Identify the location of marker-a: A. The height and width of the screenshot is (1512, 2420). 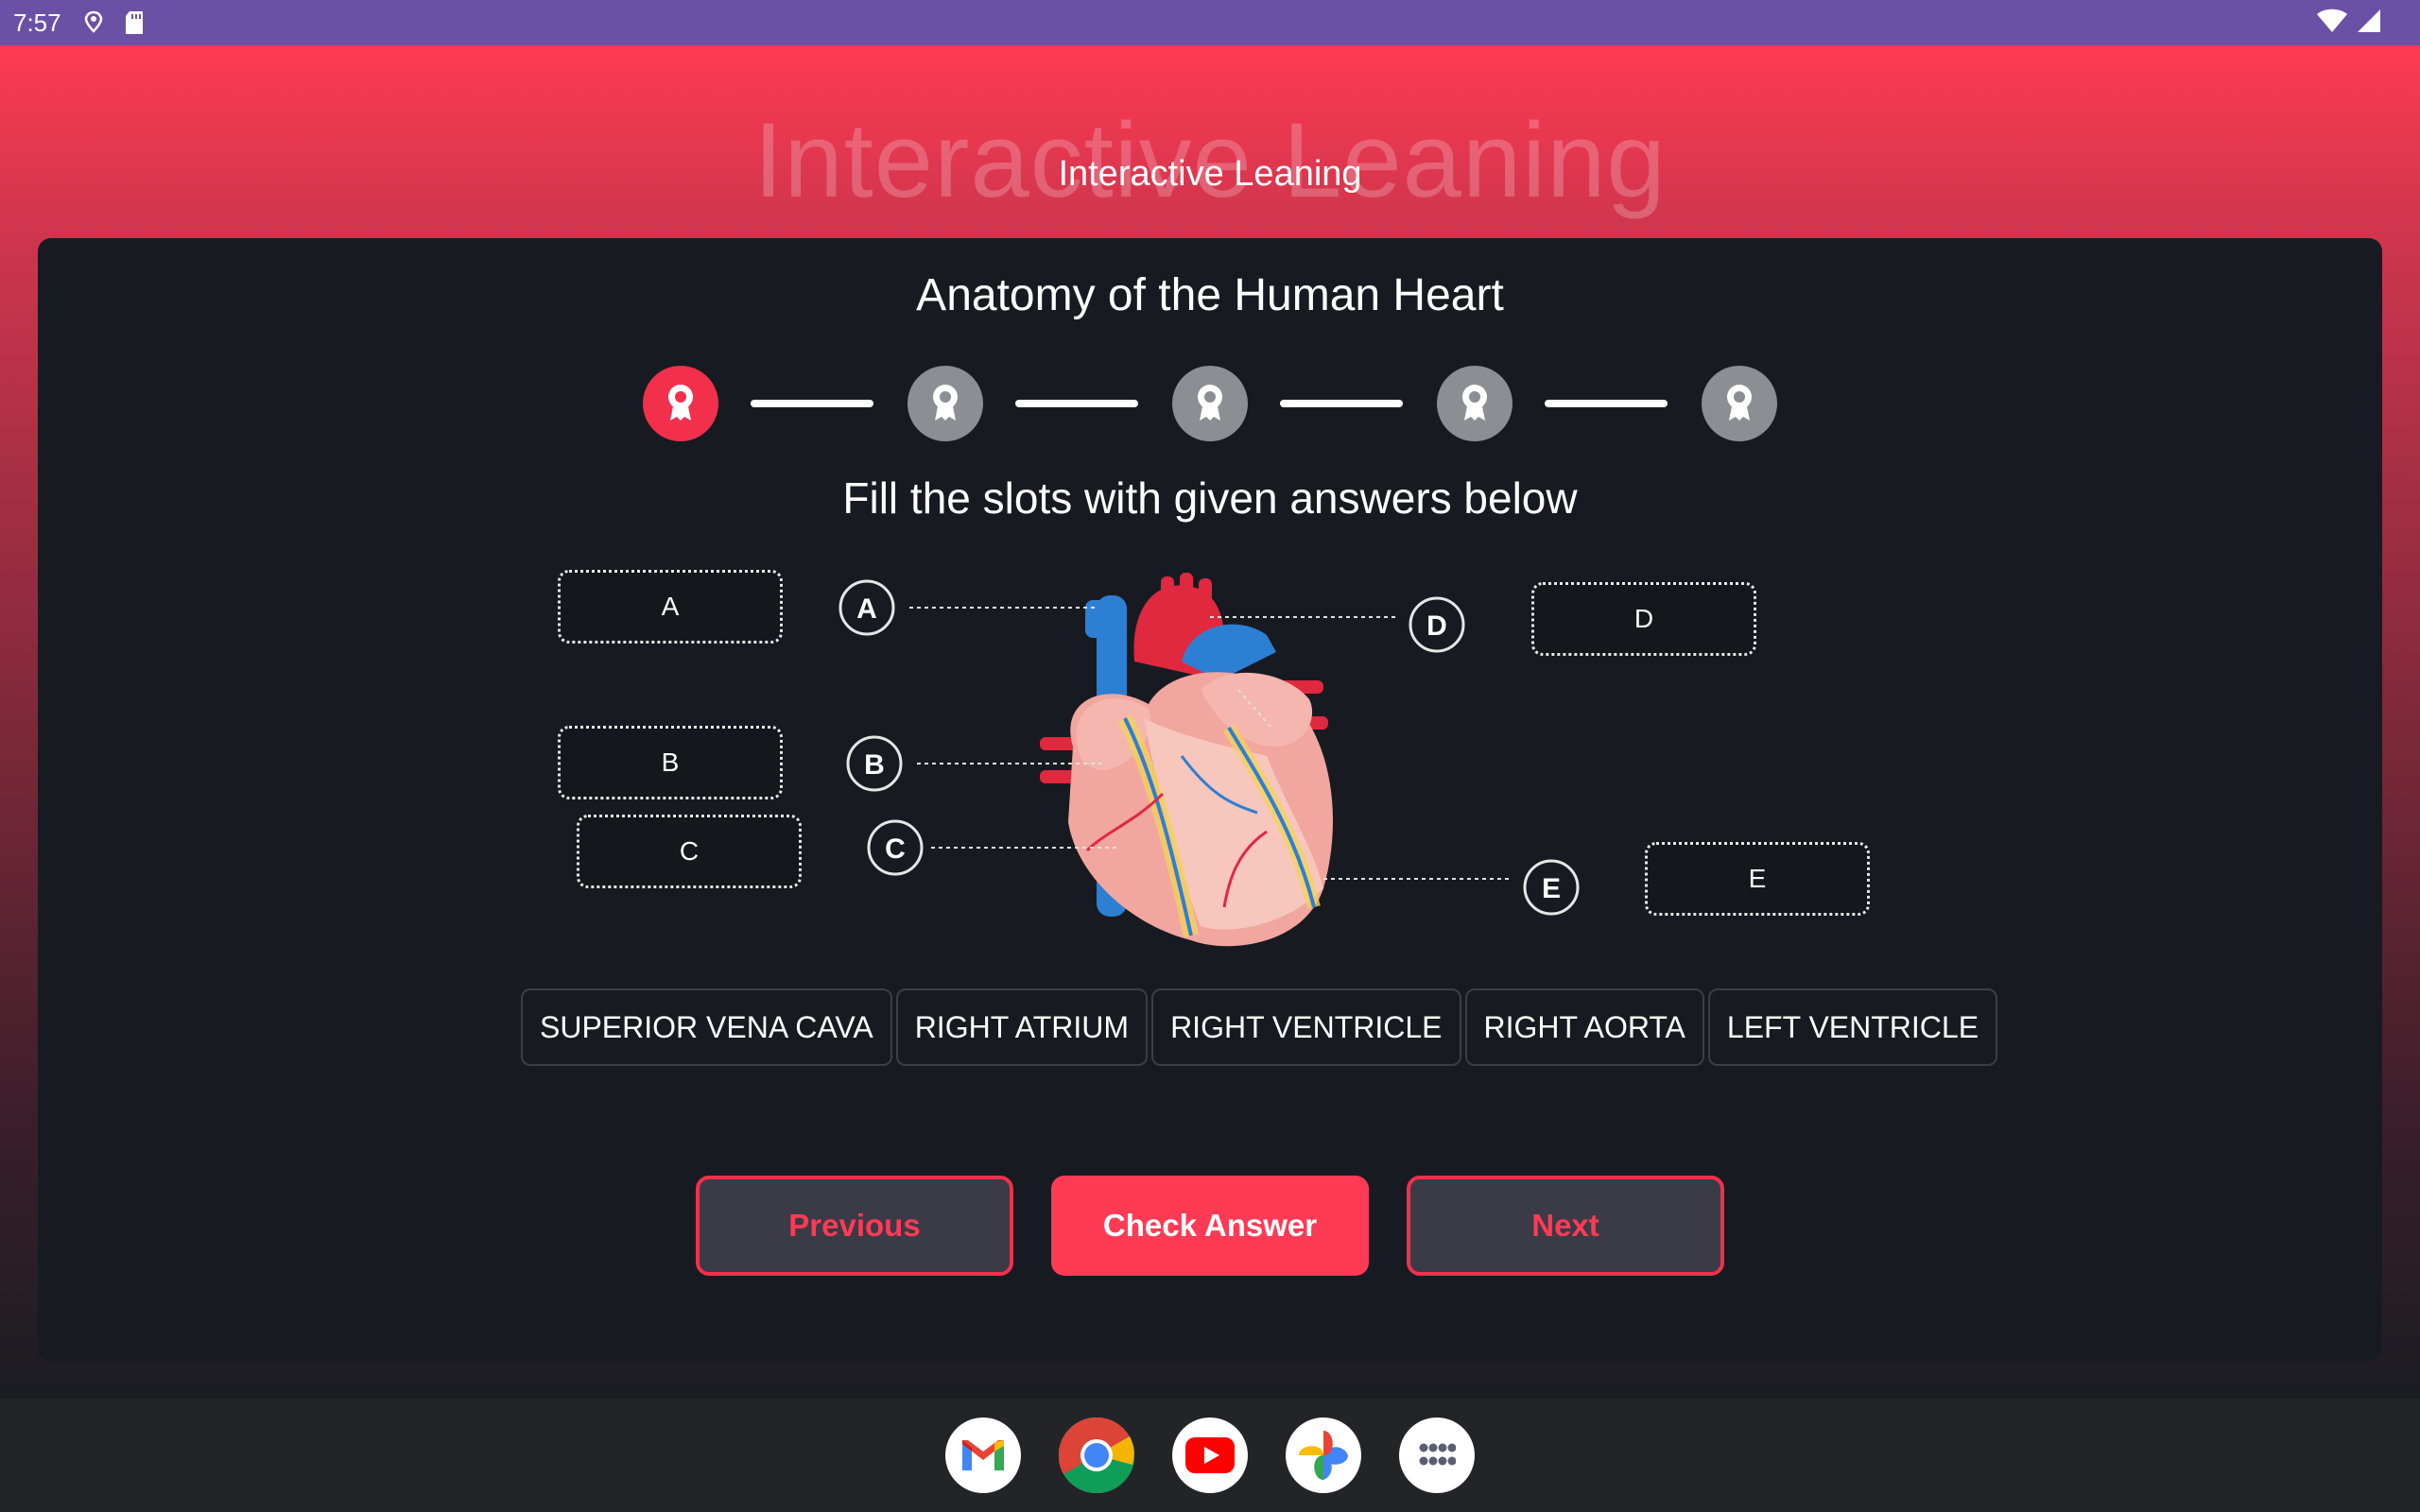
(866, 607).